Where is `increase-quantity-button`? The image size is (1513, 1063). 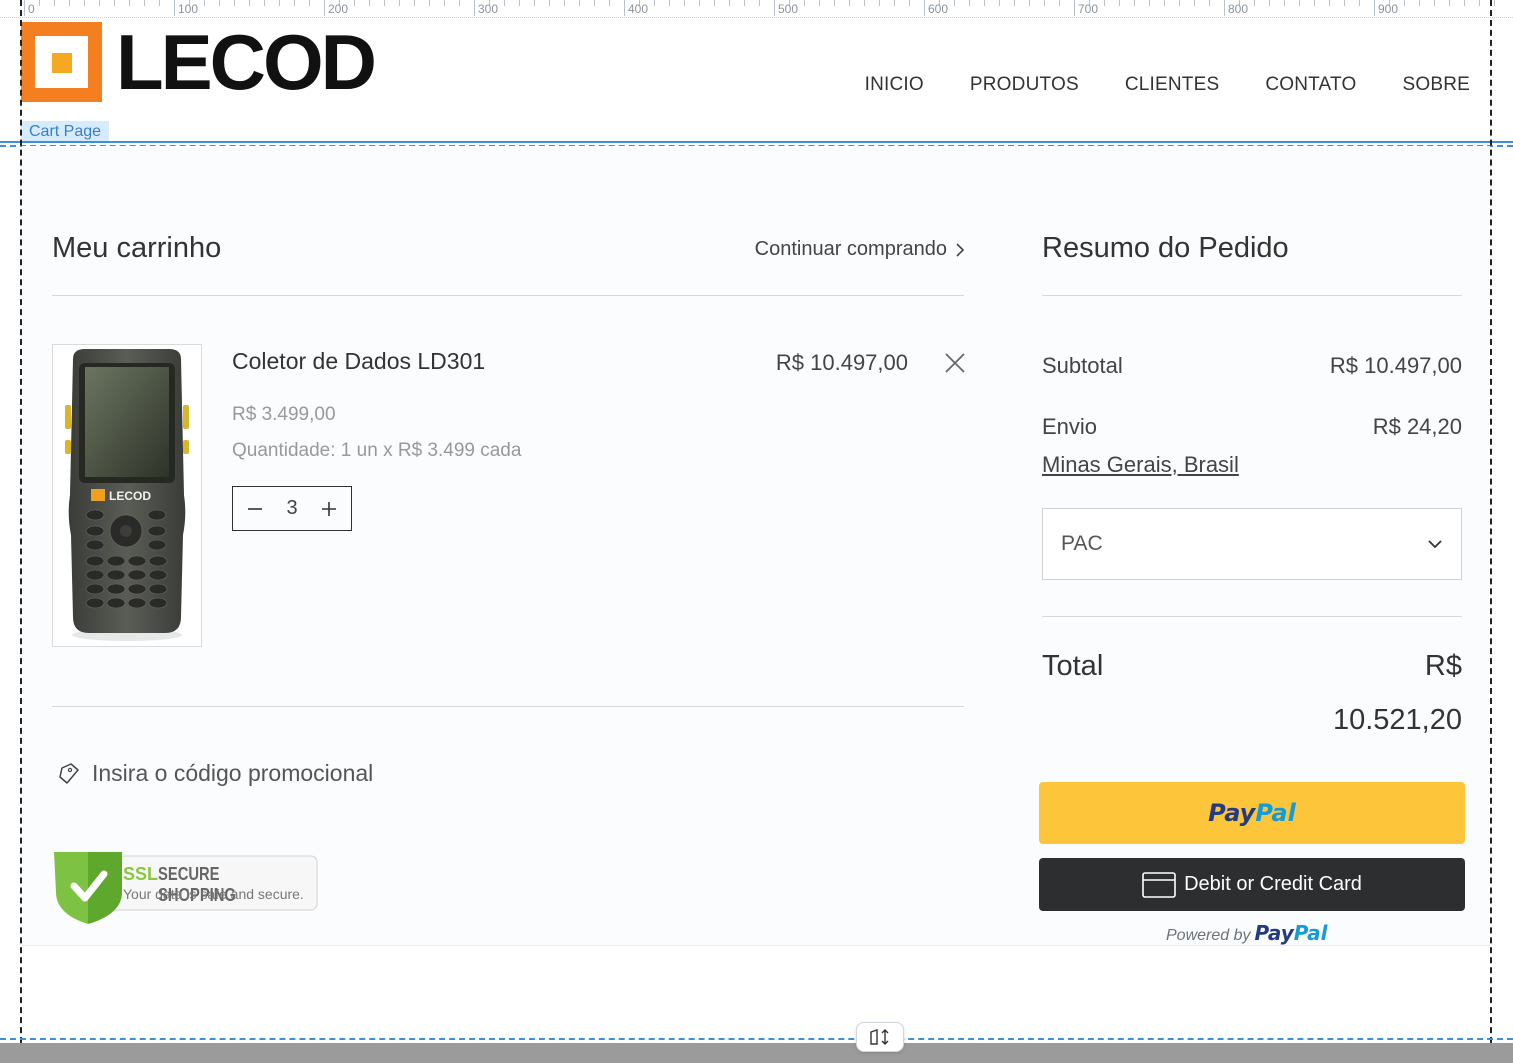
increase-quantity-button is located at coordinates (329, 509).